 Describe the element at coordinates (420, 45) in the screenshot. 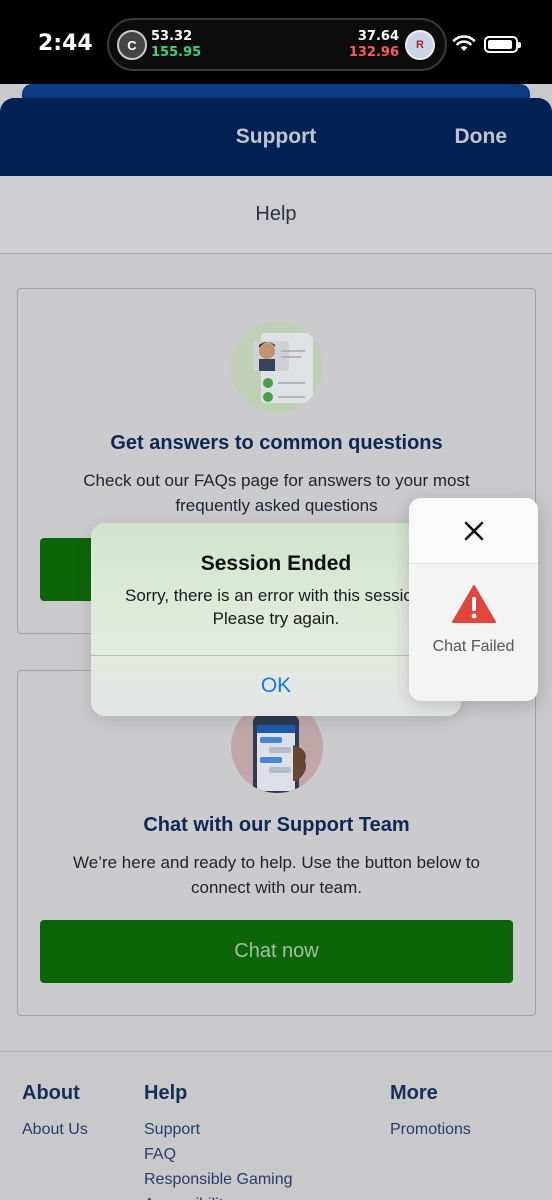

I see `team-logo-icon: R` at that location.